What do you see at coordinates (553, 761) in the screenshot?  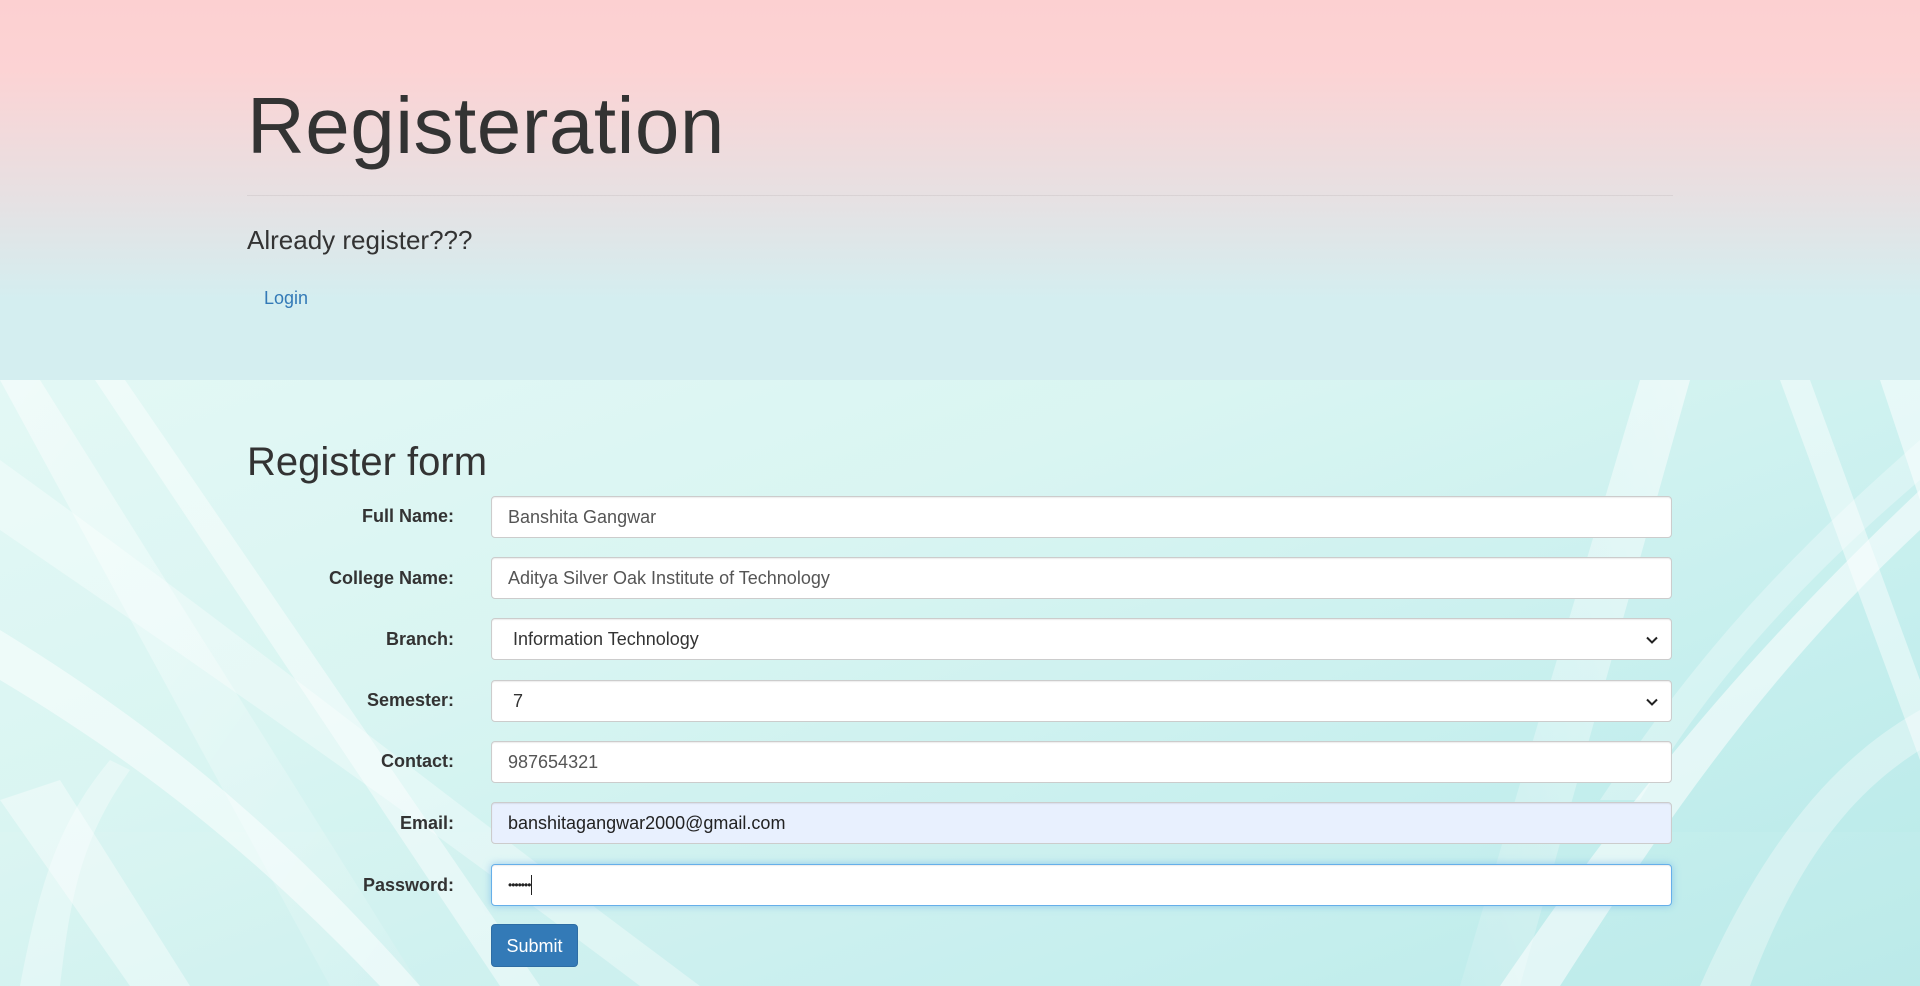 I see `contact-value: 987654321` at bounding box center [553, 761].